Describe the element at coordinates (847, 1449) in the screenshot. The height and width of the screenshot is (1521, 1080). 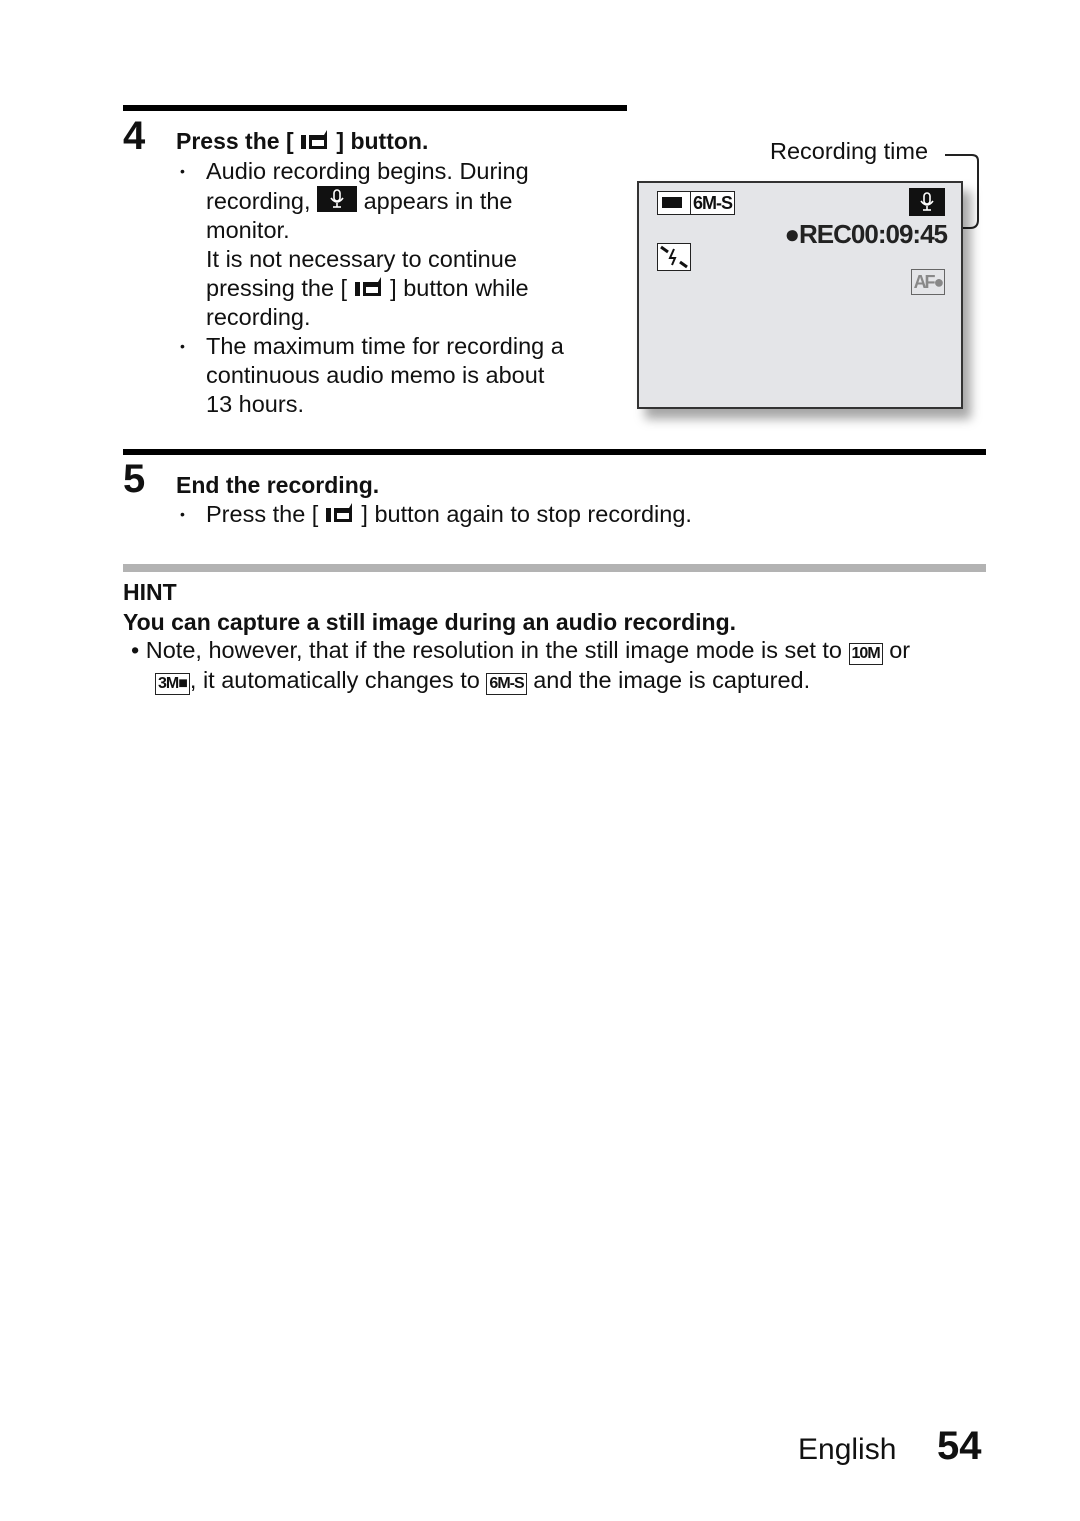
I see `footer-language: English` at that location.